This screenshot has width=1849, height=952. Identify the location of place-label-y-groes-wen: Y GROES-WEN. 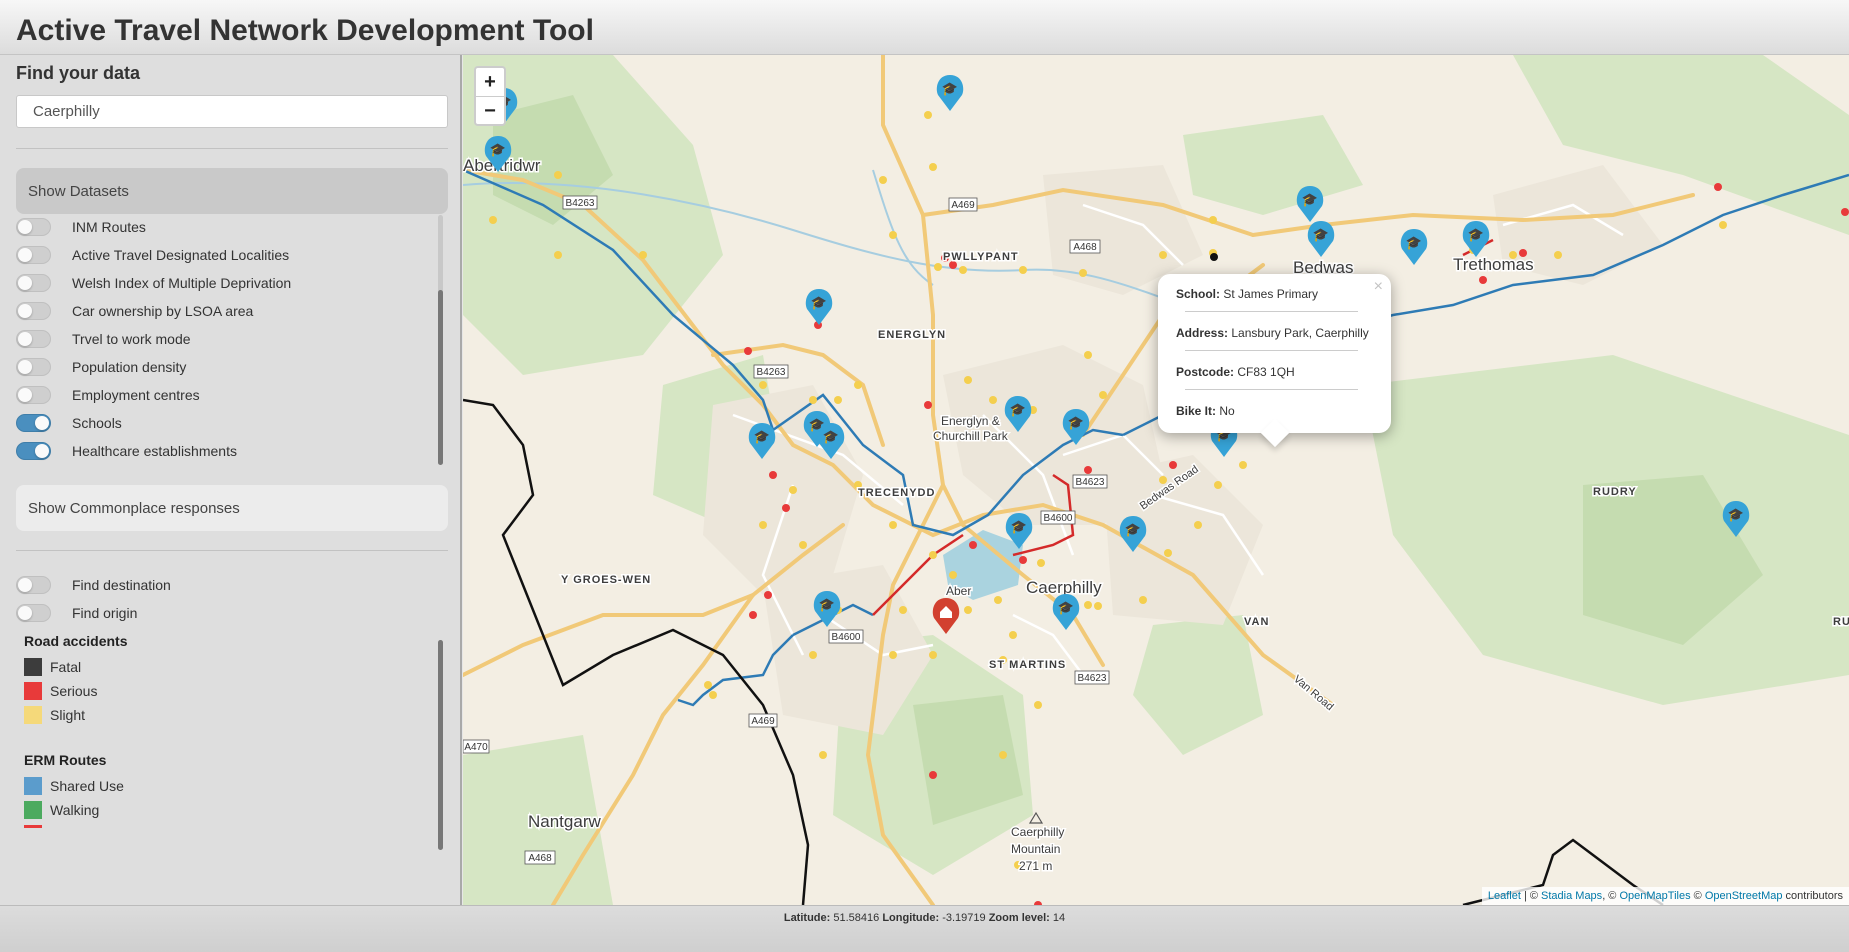
(606, 580).